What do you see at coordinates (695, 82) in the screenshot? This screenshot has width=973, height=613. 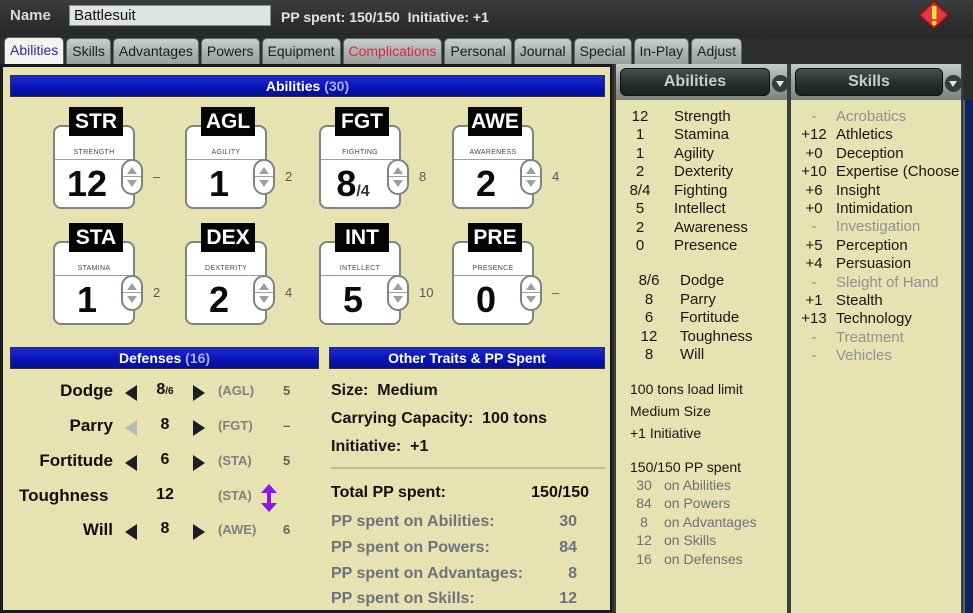 I see `abilities-panel-header: Abilities` at bounding box center [695, 82].